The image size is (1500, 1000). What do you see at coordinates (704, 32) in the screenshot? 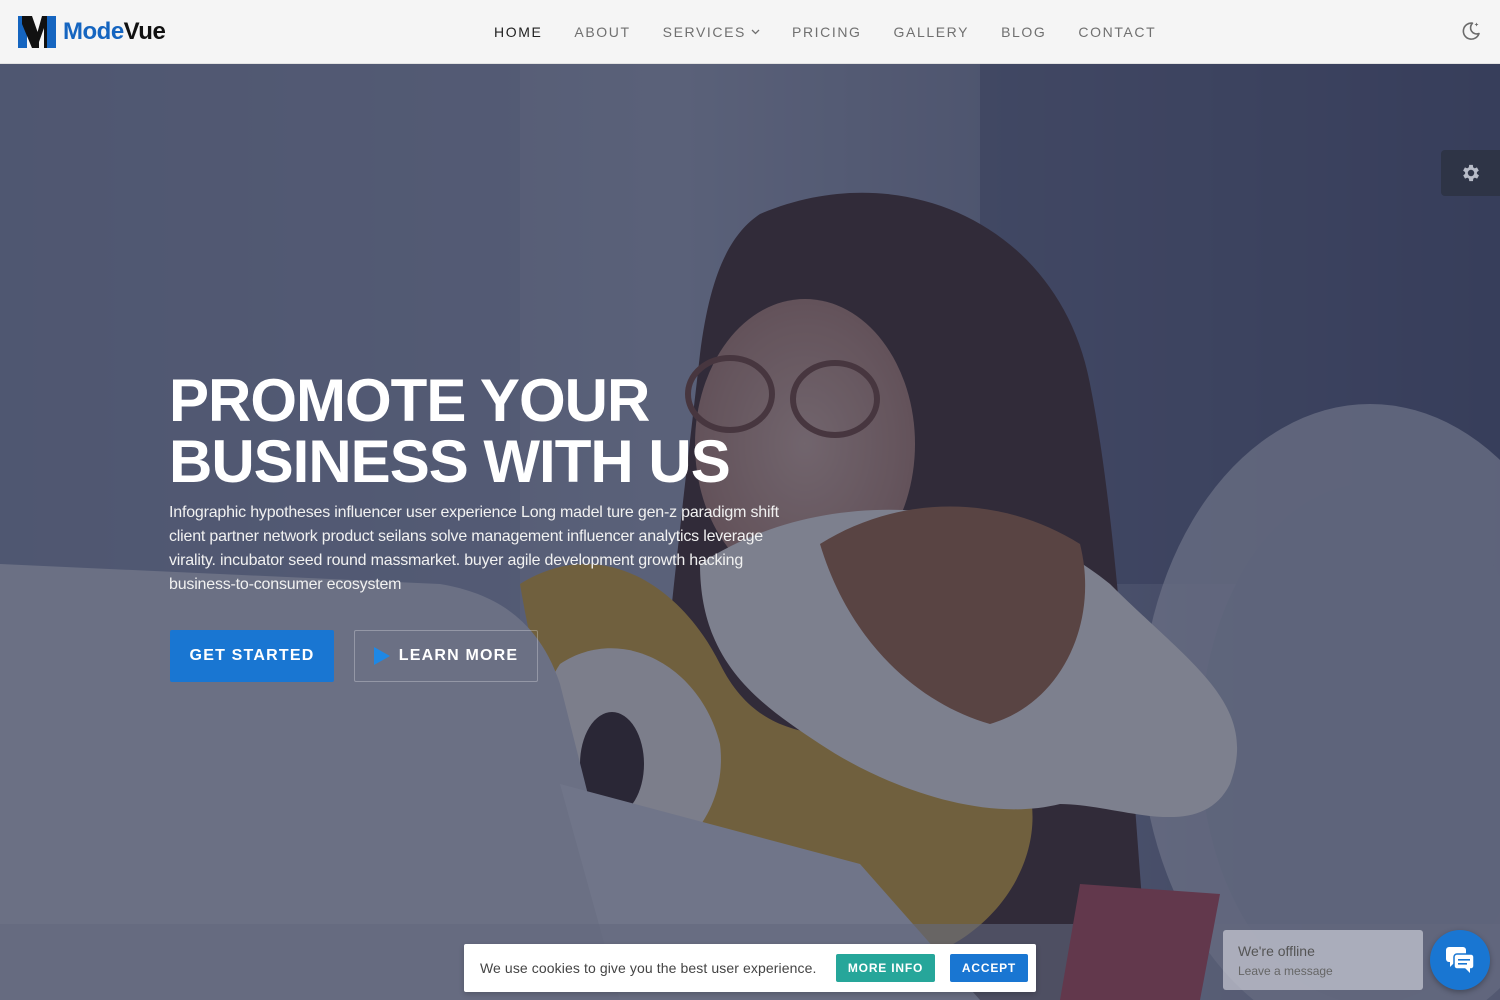
I see `nav-item-services-label: SERVICES` at bounding box center [704, 32].